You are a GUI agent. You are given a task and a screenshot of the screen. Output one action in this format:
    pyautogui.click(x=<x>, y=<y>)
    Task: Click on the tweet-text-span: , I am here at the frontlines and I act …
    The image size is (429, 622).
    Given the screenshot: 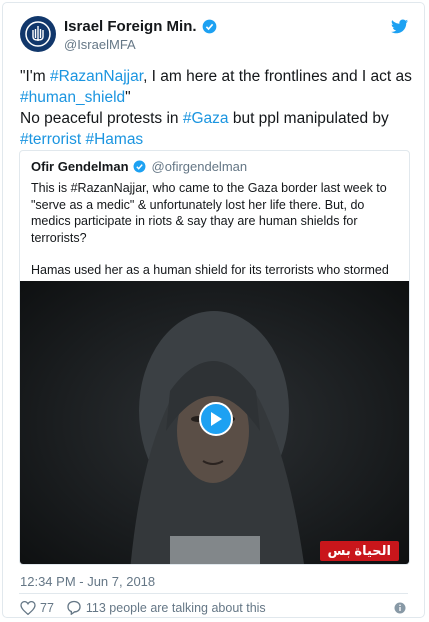 What is the action you would take?
    pyautogui.click(x=277, y=76)
    